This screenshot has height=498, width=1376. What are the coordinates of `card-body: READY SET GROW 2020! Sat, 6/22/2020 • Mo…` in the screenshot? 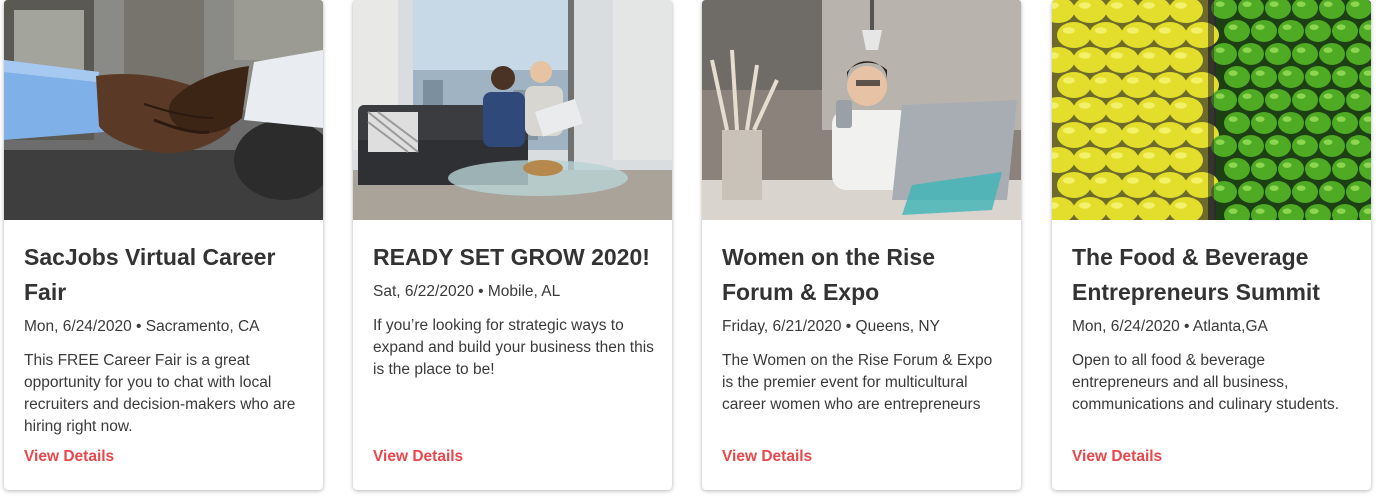 It's located at (513, 310).